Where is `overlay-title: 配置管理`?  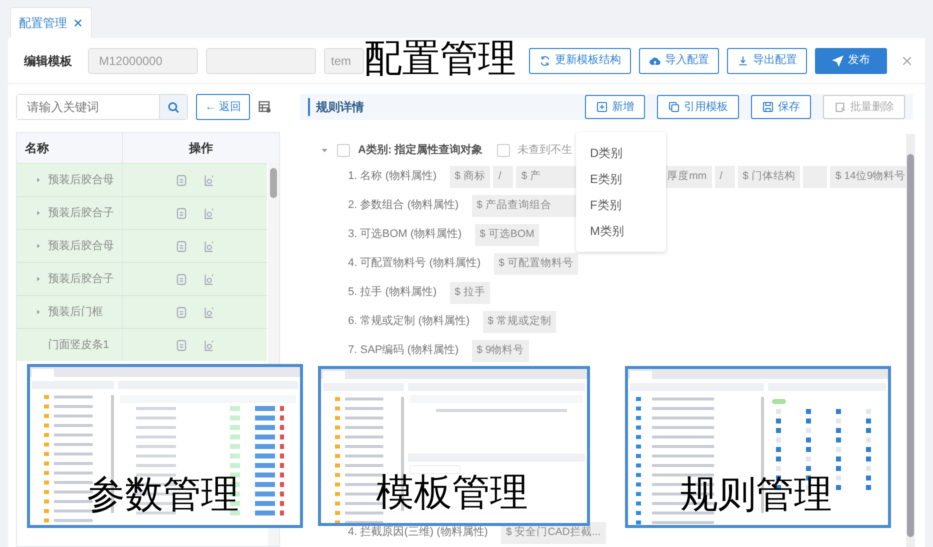
overlay-title: 配置管理 is located at coordinates (440, 59).